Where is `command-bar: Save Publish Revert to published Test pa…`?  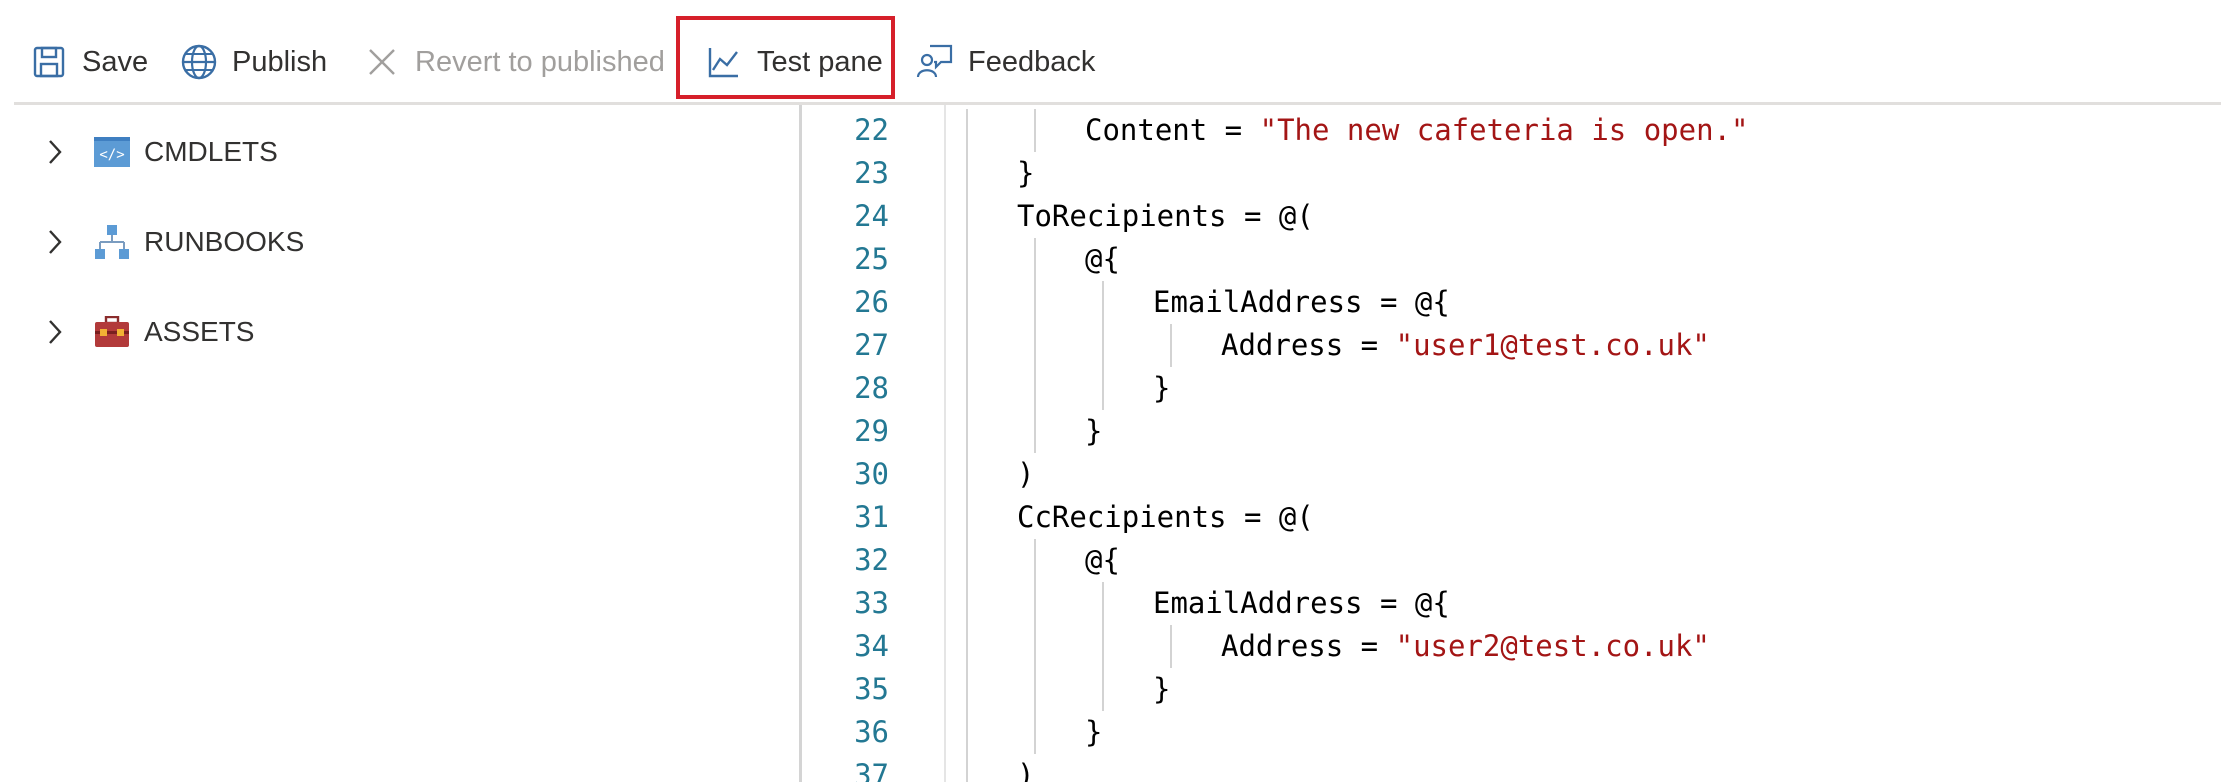
command-bar: Save Publish Revert to published Test pa… is located at coordinates (1110, 52).